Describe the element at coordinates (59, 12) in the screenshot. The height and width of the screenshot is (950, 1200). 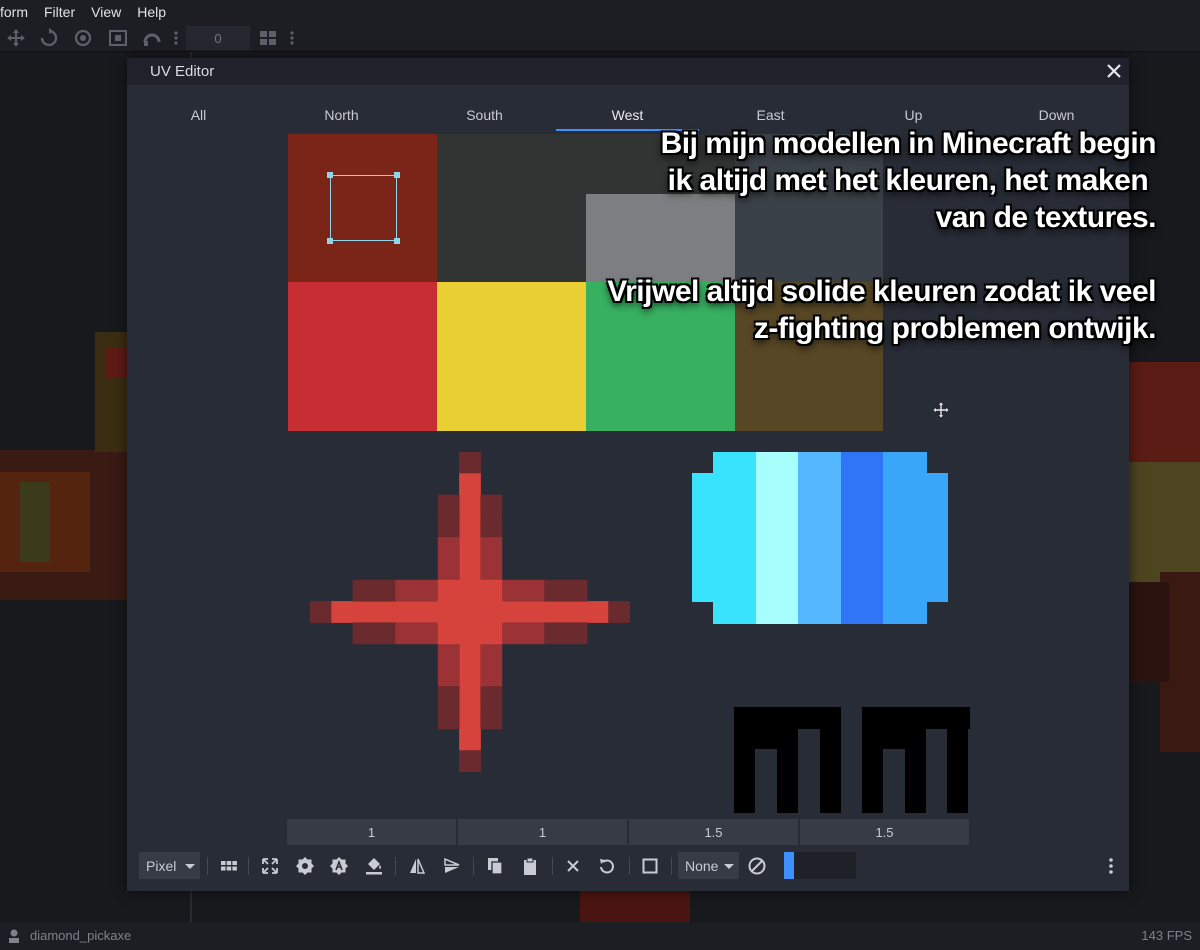
I see `menu-filter: Filter` at that location.